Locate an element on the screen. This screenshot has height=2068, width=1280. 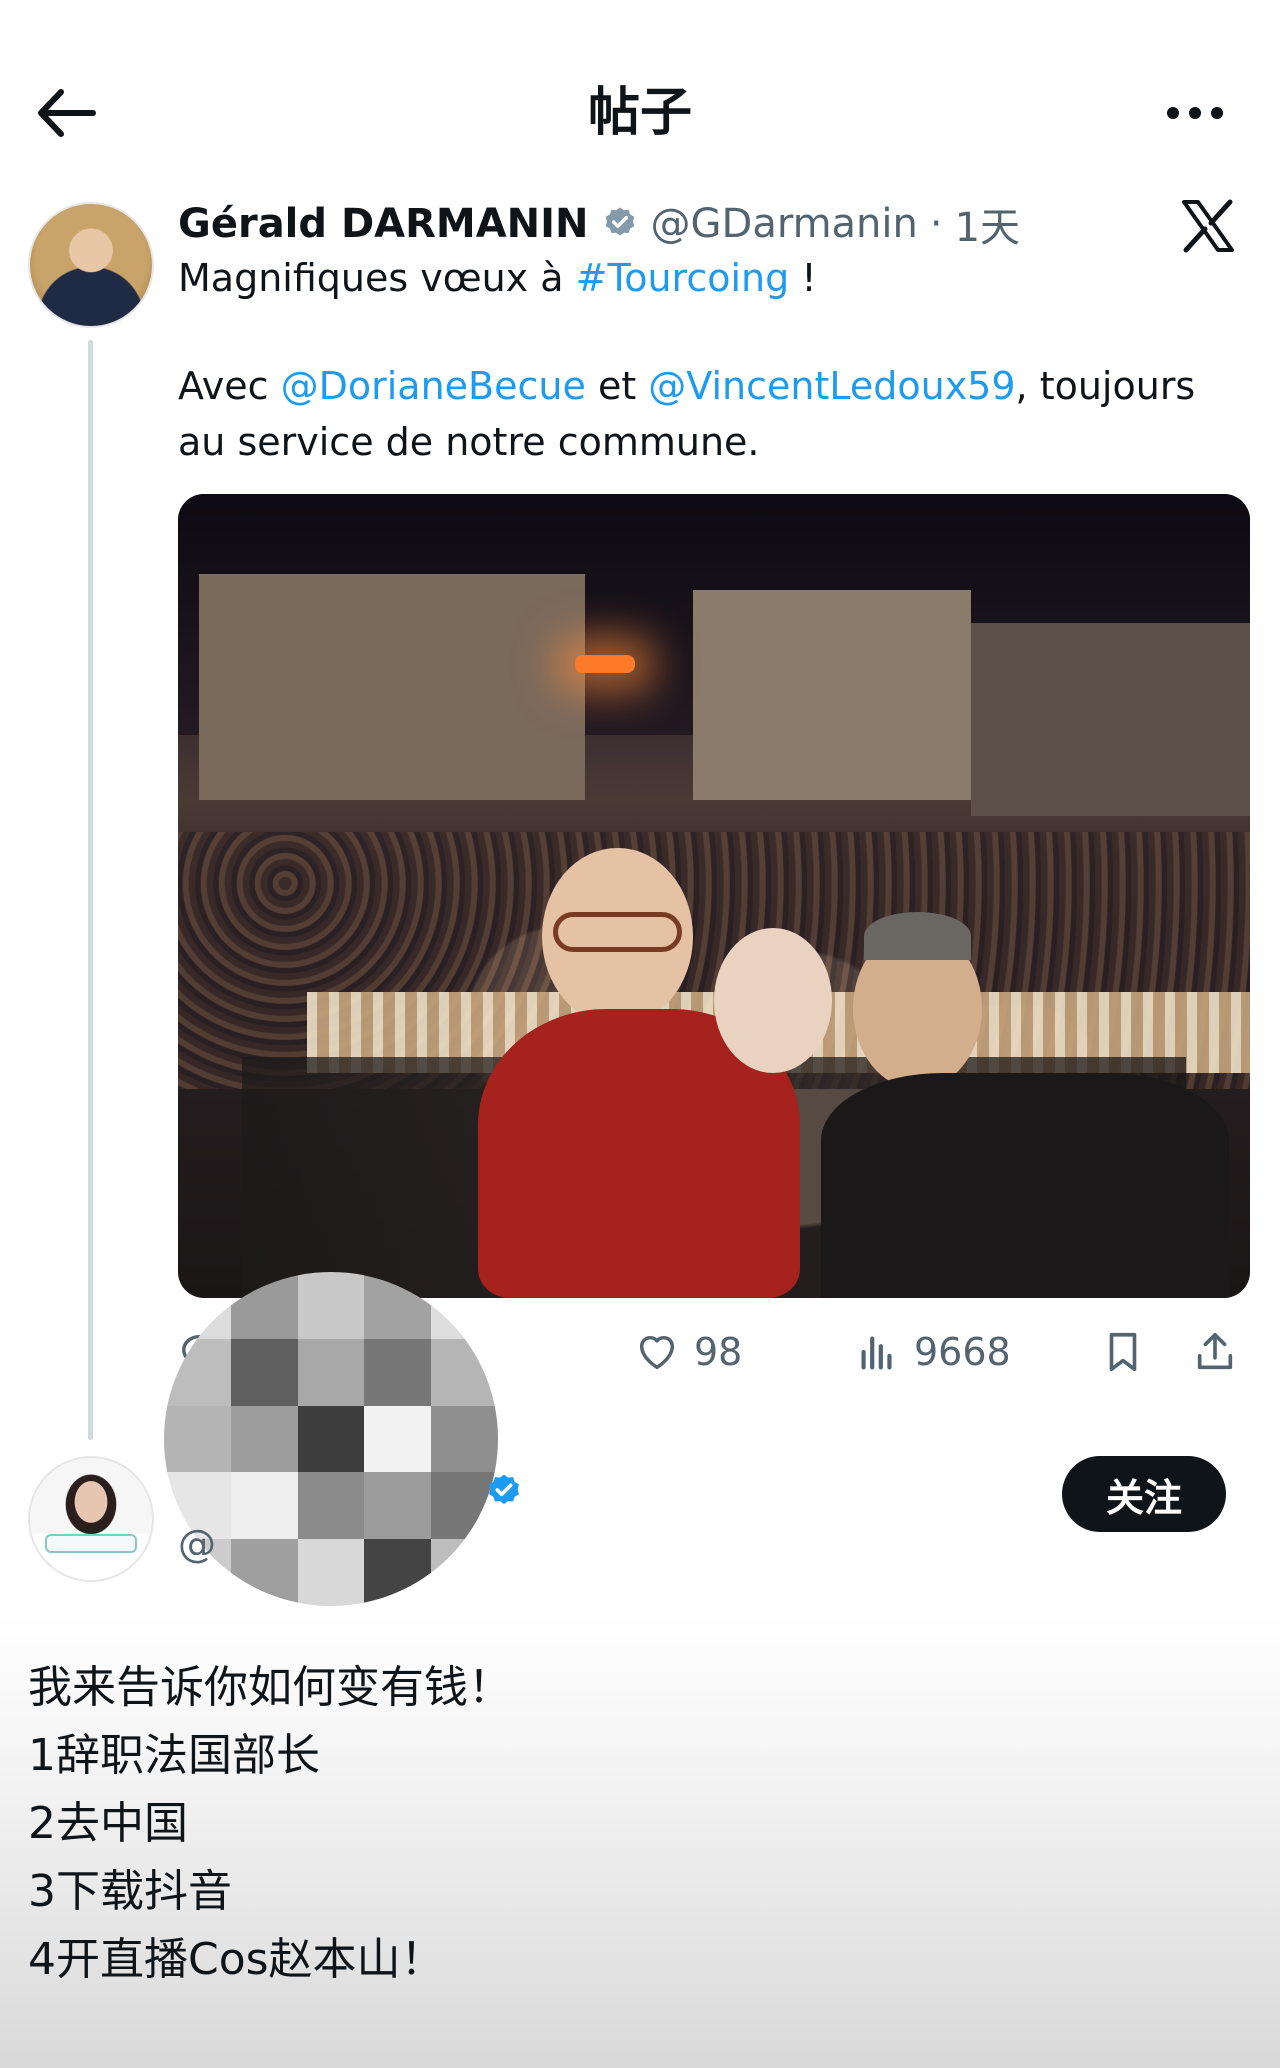
tweet-text-line1: Magnifiques vœux à is located at coordinates (377, 278).